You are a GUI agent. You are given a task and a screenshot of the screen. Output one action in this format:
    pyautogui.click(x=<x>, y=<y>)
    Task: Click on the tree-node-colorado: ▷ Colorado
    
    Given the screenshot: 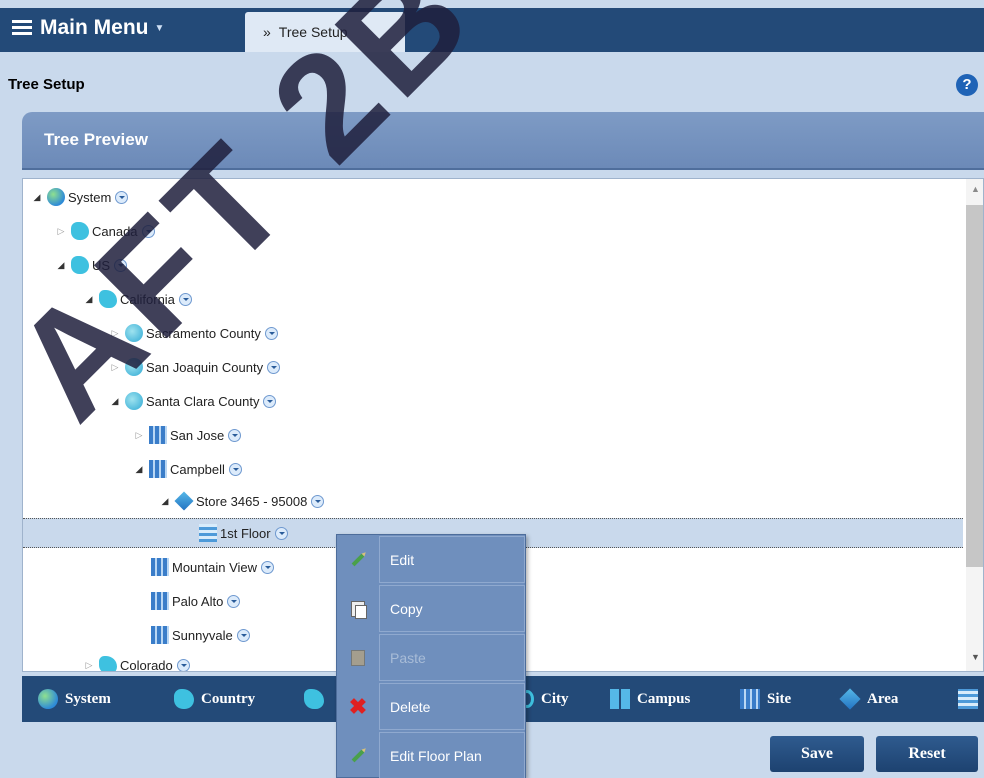 What is the action you would take?
    pyautogui.click(x=136, y=661)
    